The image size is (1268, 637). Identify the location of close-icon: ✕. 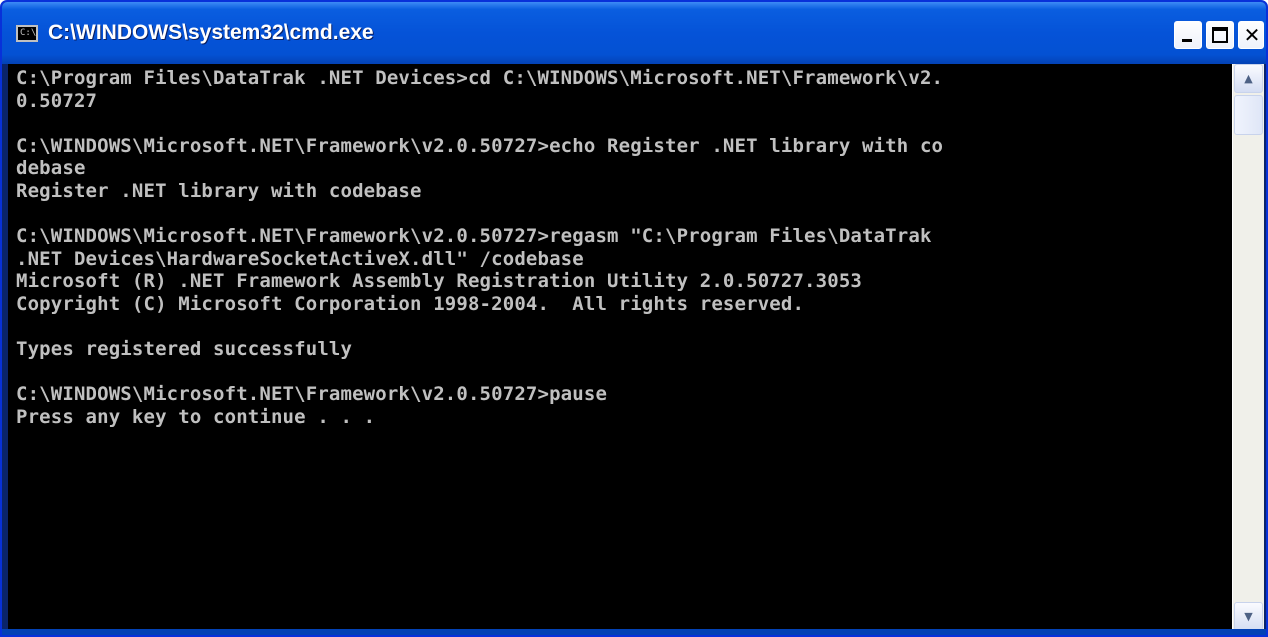
(1252, 35).